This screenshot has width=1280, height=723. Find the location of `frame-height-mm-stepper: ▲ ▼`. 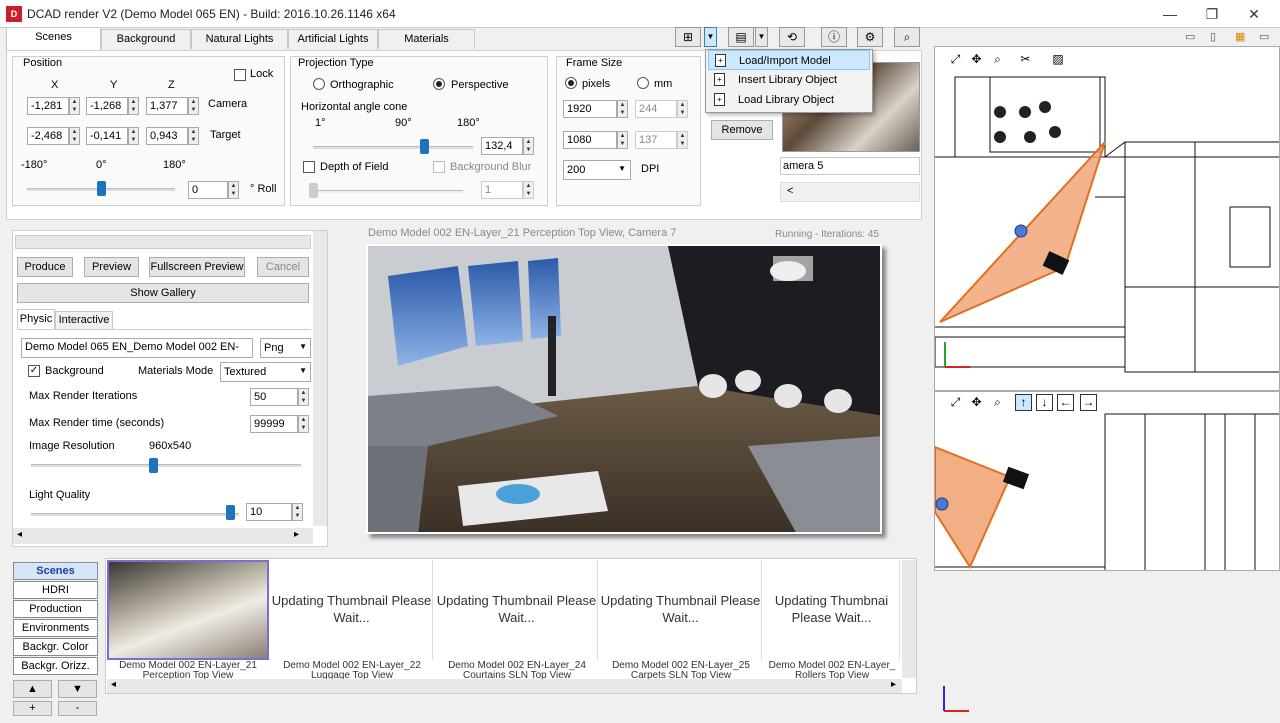

frame-height-mm-stepper: ▲ ▼ is located at coordinates (682, 140).